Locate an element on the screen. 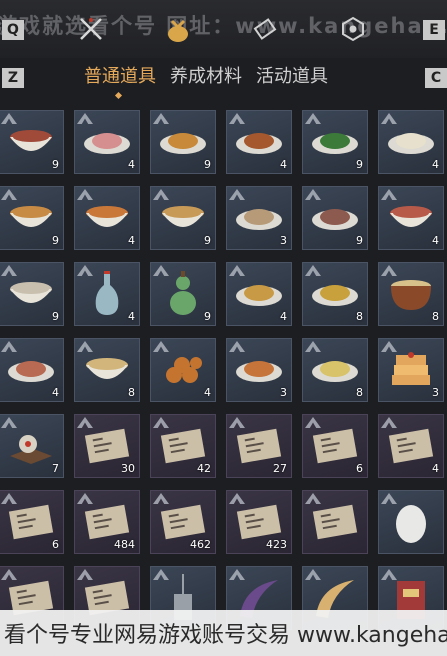 This screenshot has width=447, height=656. gourd-item-icon is located at coordinates (183, 296).